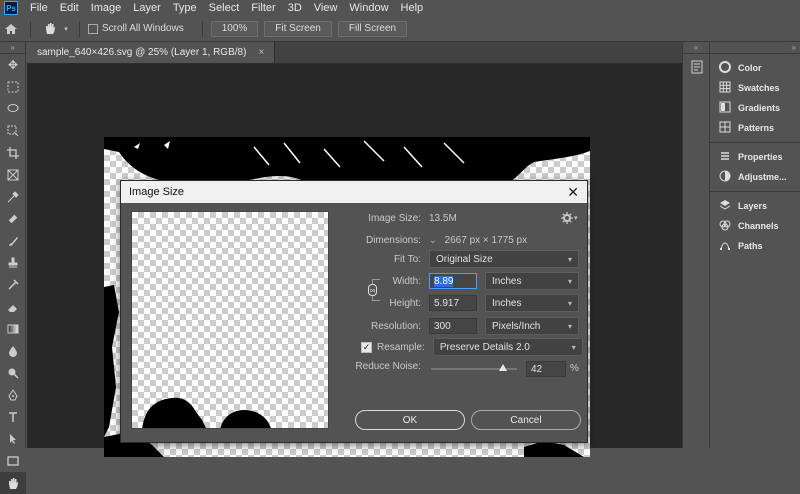 Image resolution: width=800 pixels, height=494 pixels. Describe the element at coordinates (13, 109) in the screenshot. I see `lasso-tool-icon` at that location.